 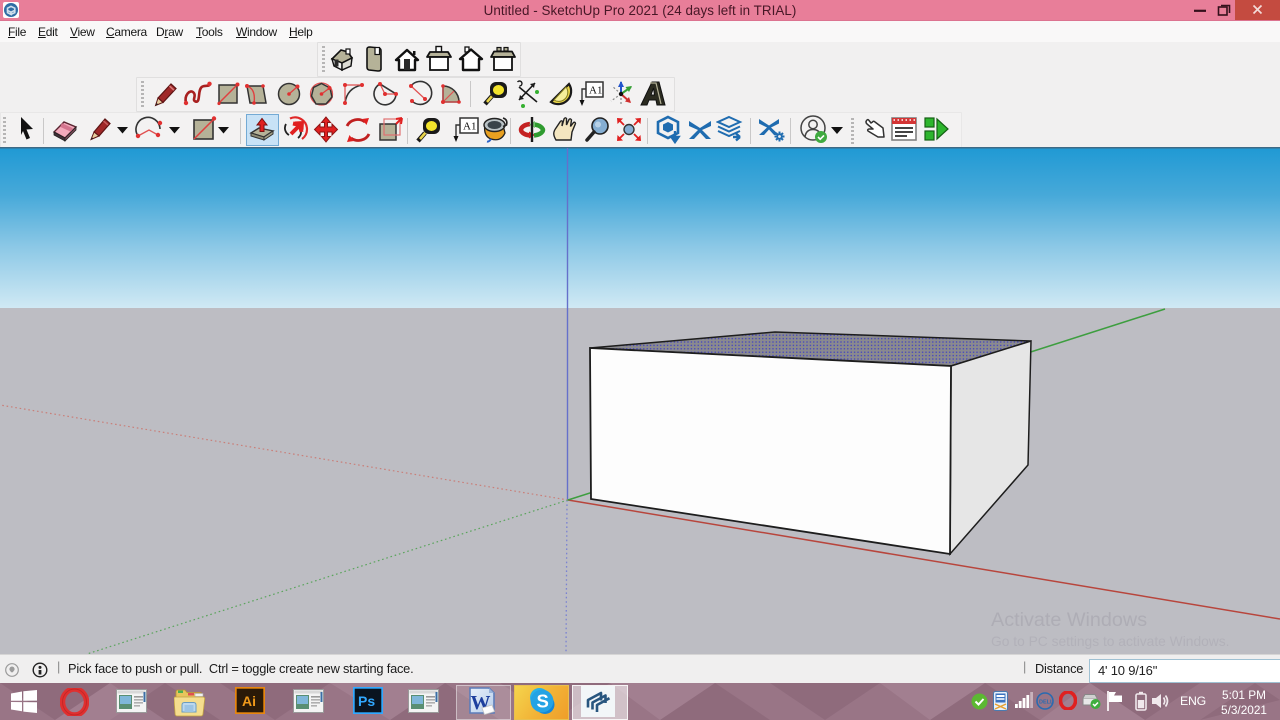 What do you see at coordinates (1046, 703) in the screenshot?
I see `svg-text: DELL` at bounding box center [1046, 703].